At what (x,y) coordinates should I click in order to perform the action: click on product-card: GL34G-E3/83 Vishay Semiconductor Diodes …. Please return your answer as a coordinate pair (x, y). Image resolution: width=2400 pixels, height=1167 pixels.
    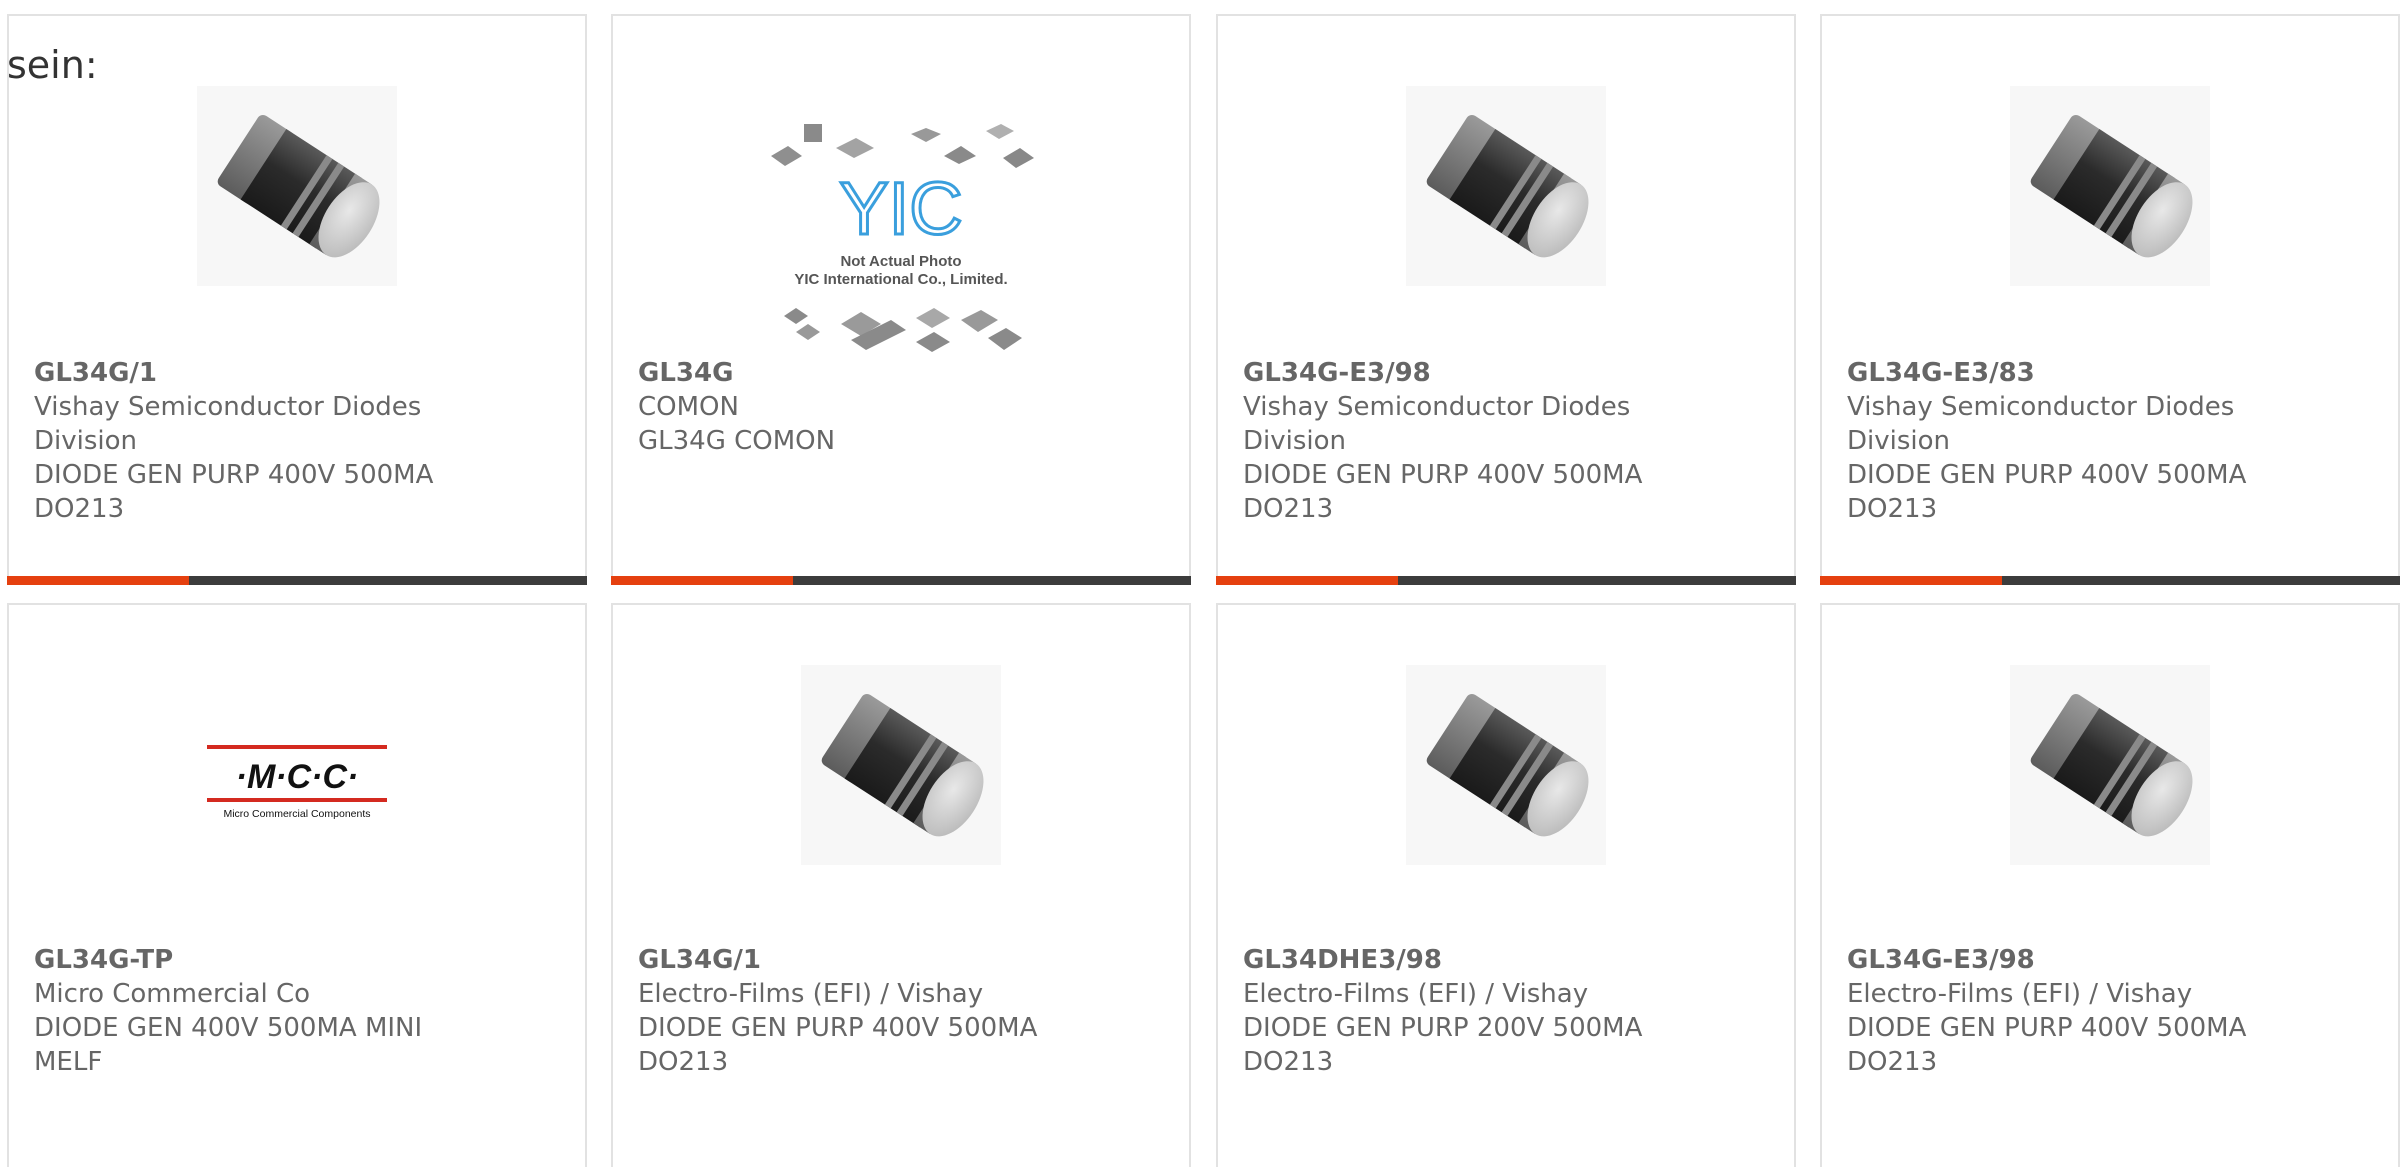
    Looking at the image, I should click on (2110, 299).